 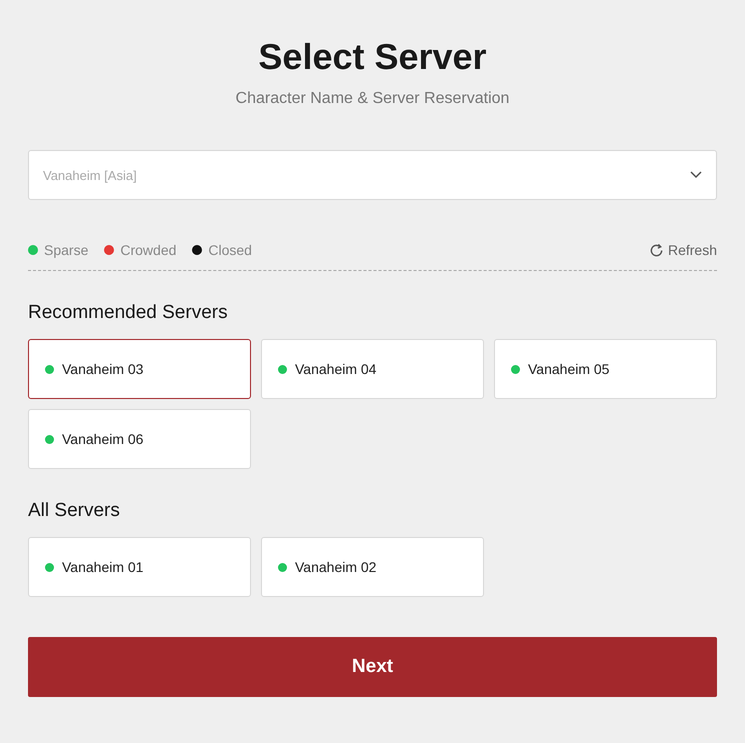 I want to click on server-option: Vanaheim 06, so click(x=139, y=439).